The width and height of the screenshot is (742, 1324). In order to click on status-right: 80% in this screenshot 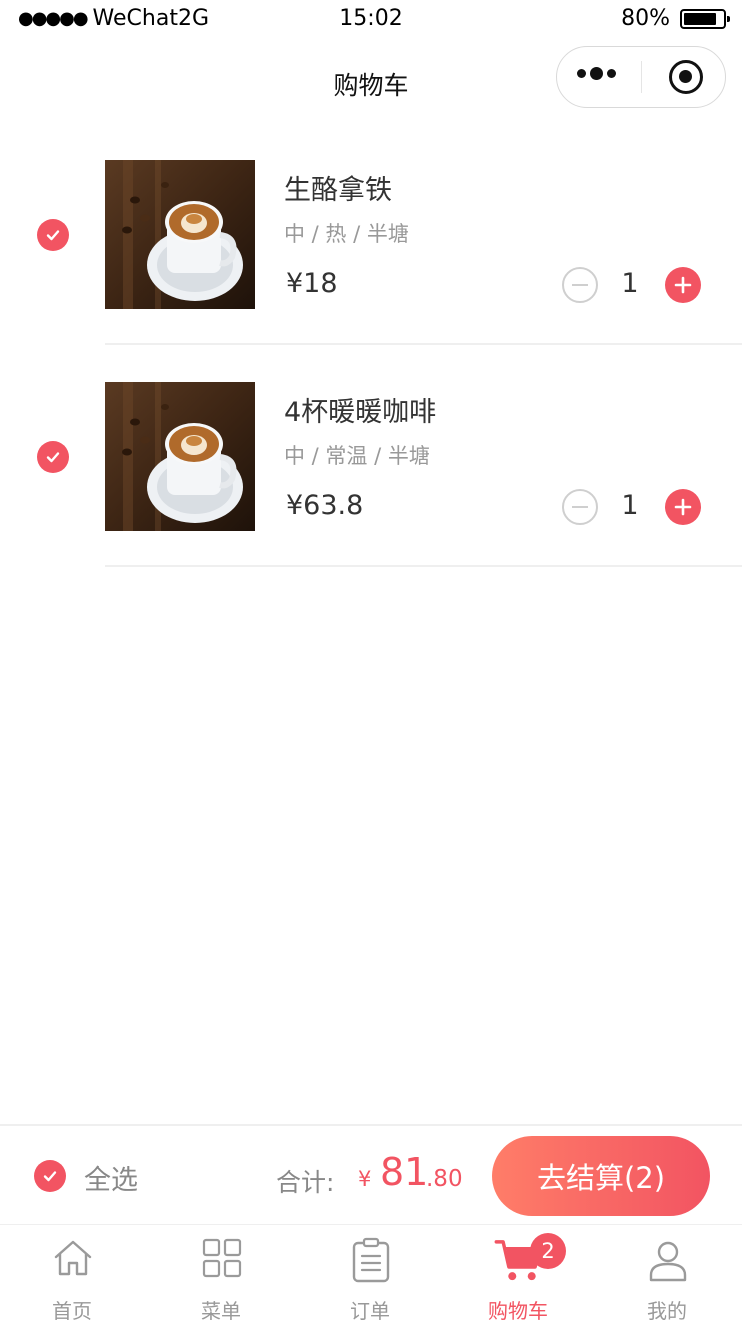, I will do `click(675, 18)`.